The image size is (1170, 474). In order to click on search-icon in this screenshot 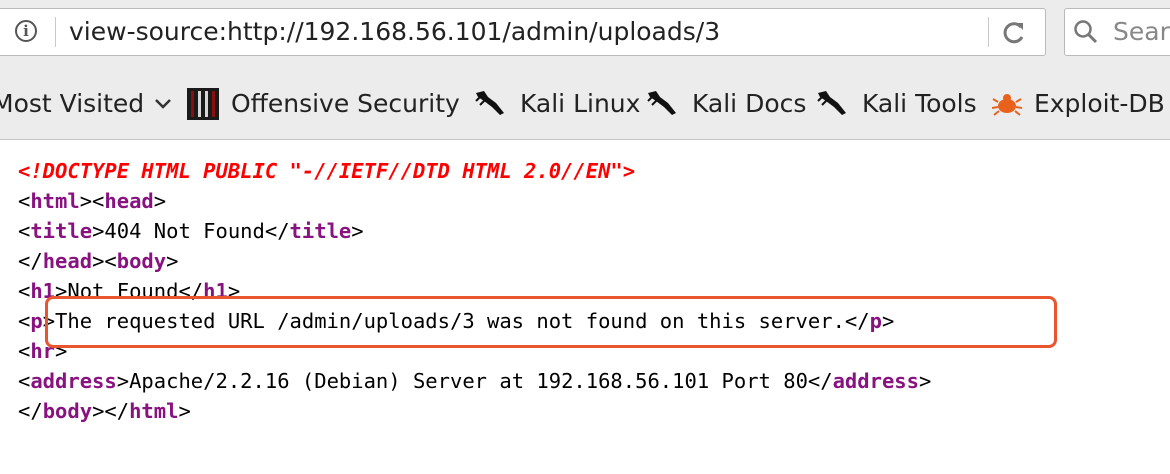, I will do `click(1086, 32)`.